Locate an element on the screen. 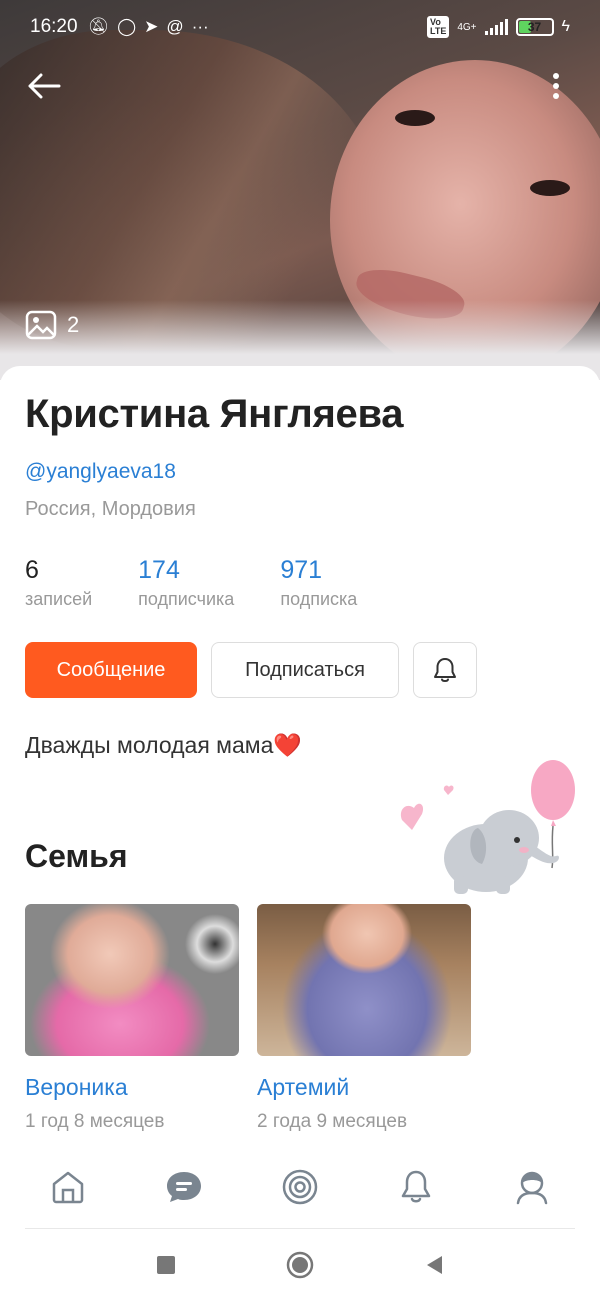  image-icon is located at coordinates (41, 325).